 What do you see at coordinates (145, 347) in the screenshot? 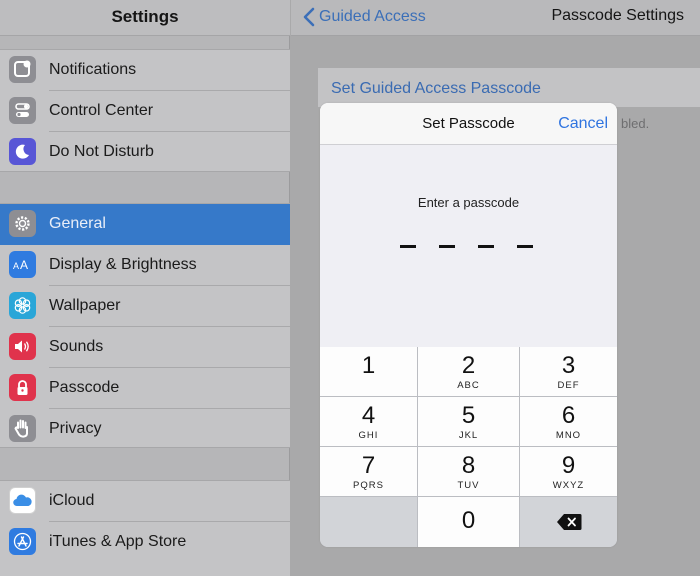
I see `sidebar-item-sounds: Sounds` at bounding box center [145, 347].